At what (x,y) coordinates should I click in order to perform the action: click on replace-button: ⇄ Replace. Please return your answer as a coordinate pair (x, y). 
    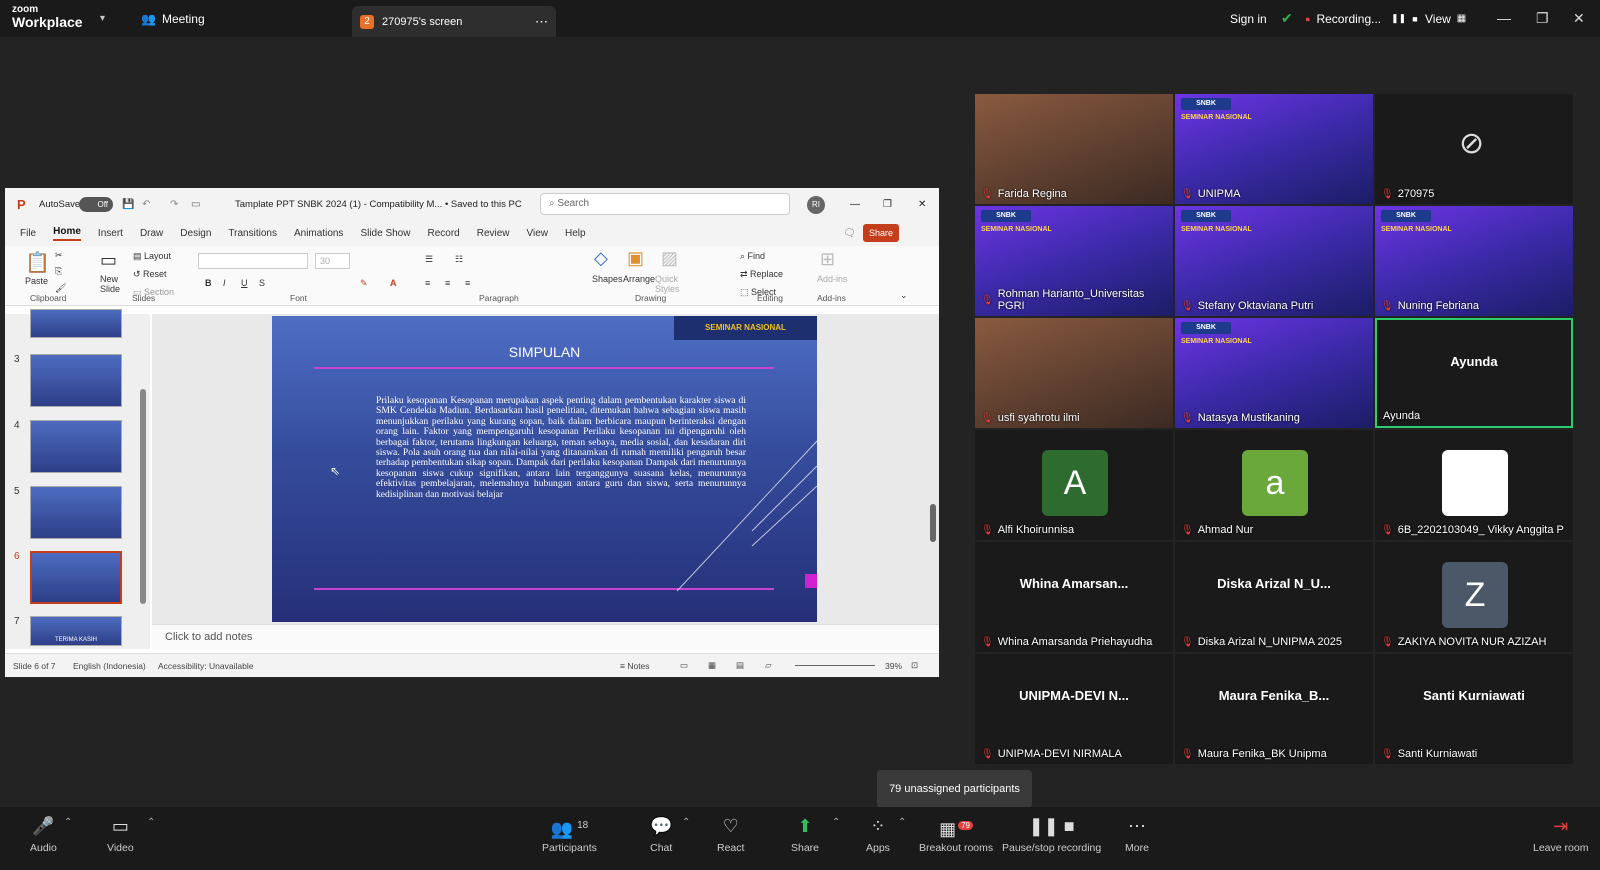
    Looking at the image, I should click on (761, 274).